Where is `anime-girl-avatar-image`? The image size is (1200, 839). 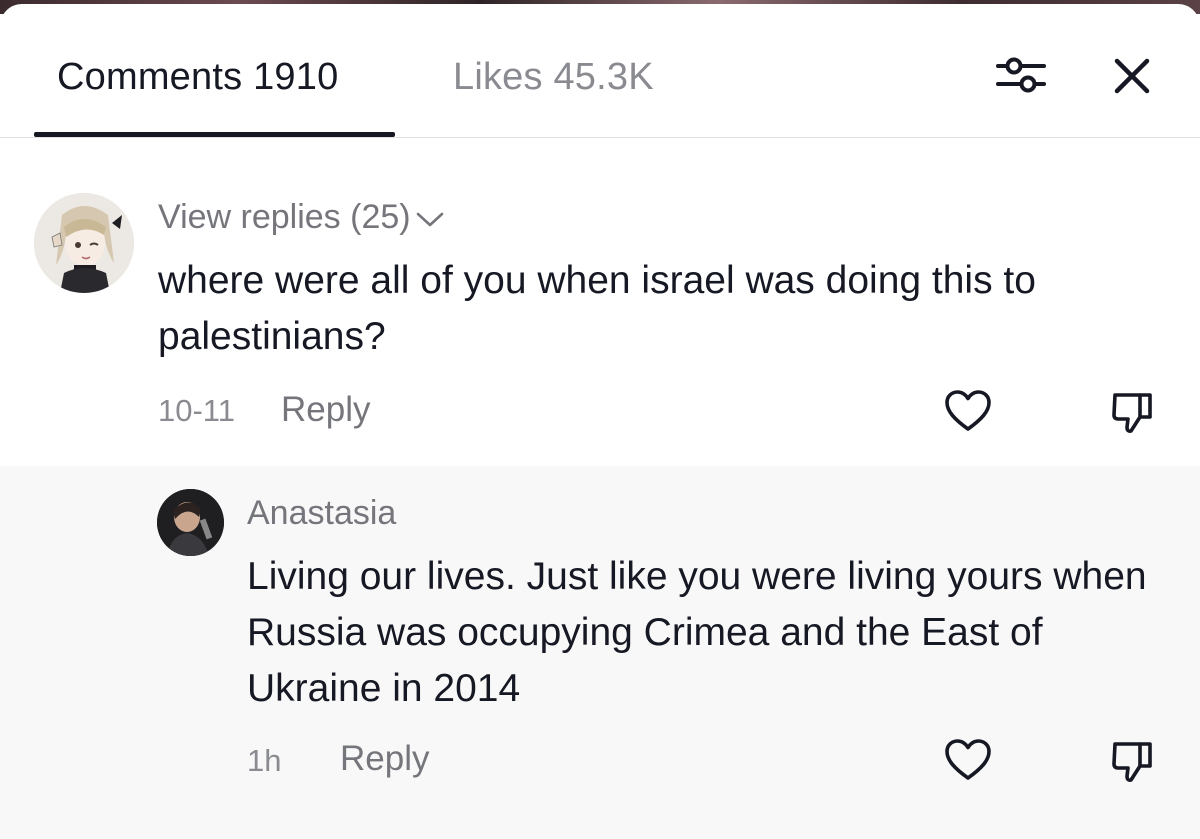
anime-girl-avatar-image is located at coordinates (84, 243).